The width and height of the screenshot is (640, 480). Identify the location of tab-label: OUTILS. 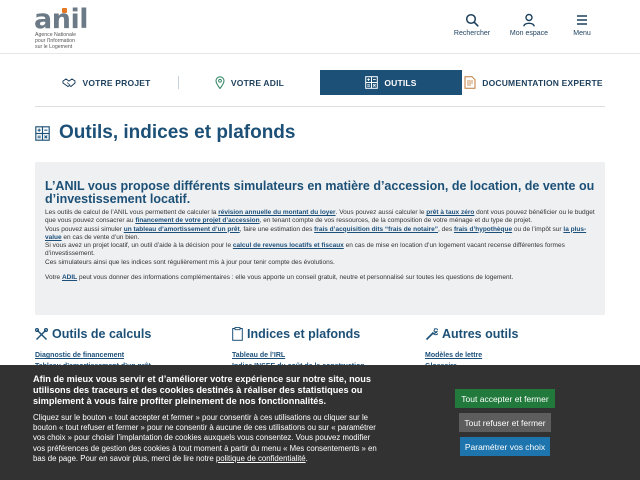
(400, 82).